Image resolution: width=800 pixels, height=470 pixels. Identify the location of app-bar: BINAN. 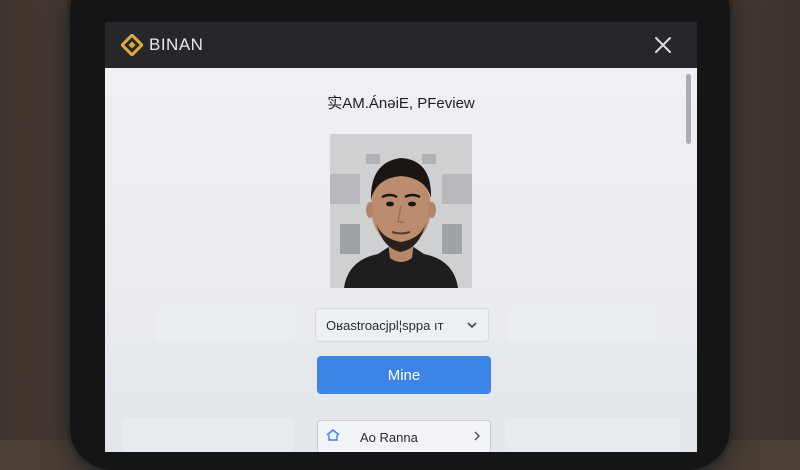
(401, 45).